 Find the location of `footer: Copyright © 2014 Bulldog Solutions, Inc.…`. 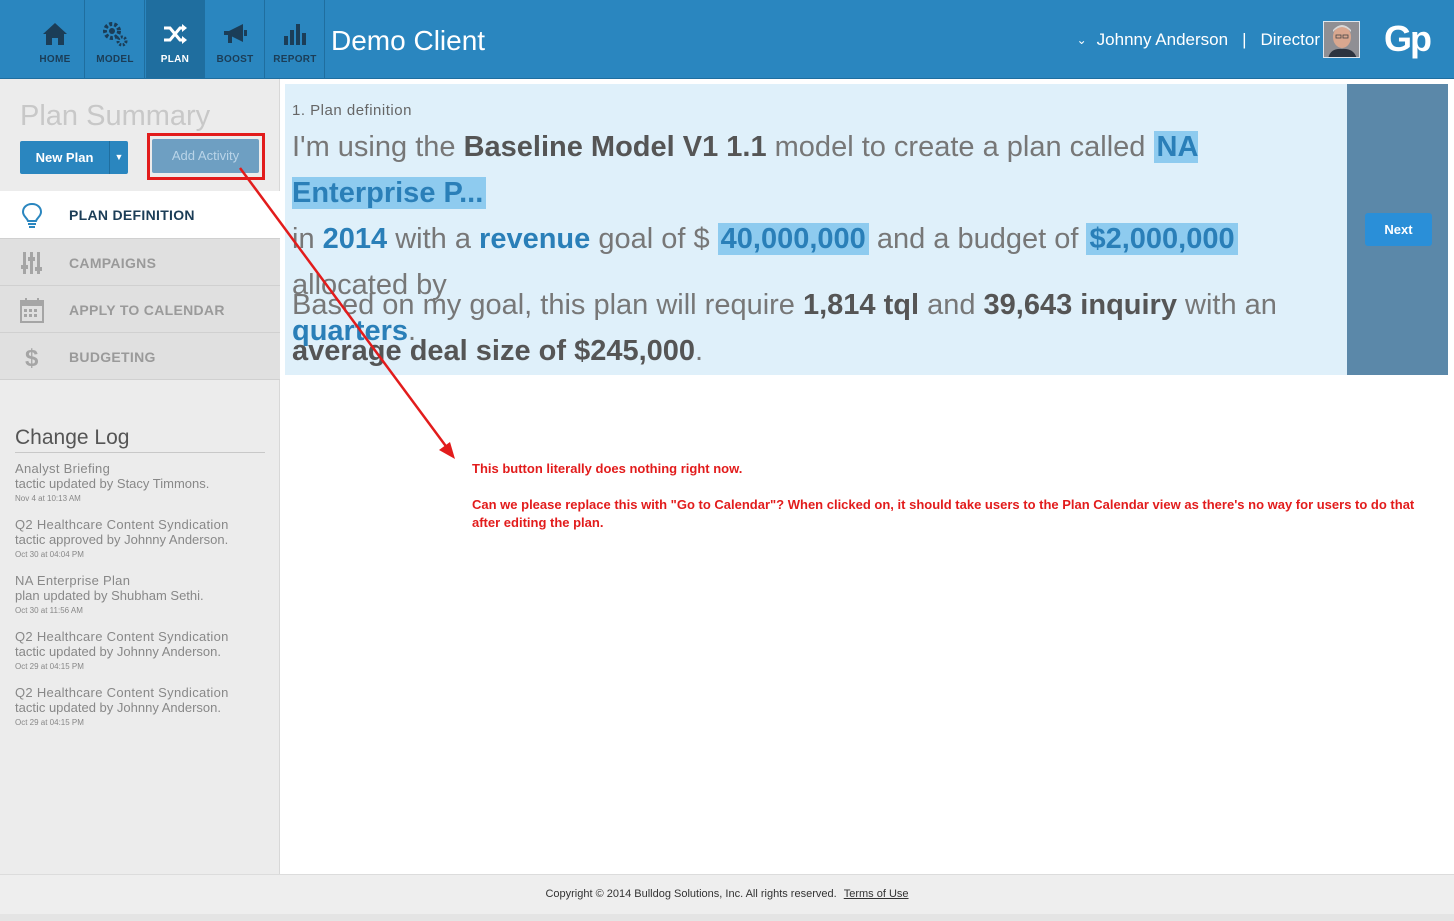

footer: Copyright © 2014 Bulldog Solutions, Inc.… is located at coordinates (727, 894).